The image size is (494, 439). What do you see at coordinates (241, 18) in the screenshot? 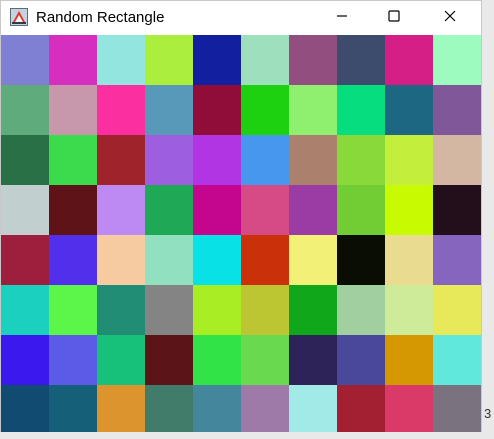
I see `title-bar: Random Rectangle` at bounding box center [241, 18].